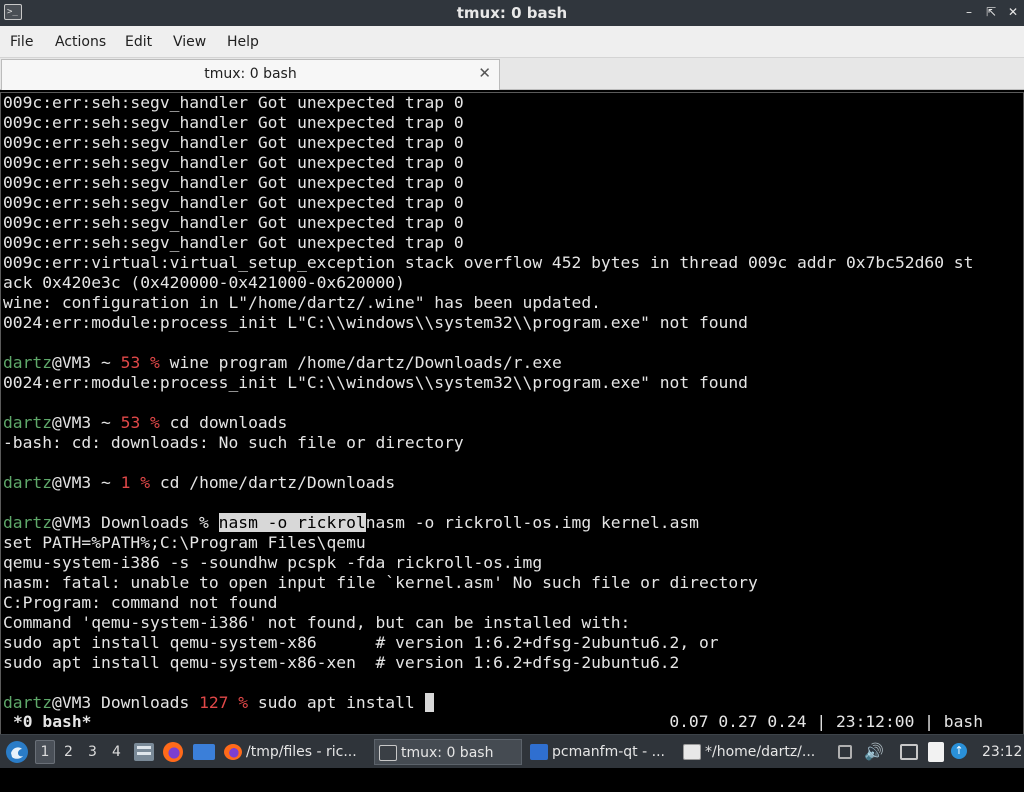  What do you see at coordinates (826, 721) in the screenshot?
I see `tmux-status-info: 0.07 0.27 0.24 | 23:12:00 | bash` at bounding box center [826, 721].